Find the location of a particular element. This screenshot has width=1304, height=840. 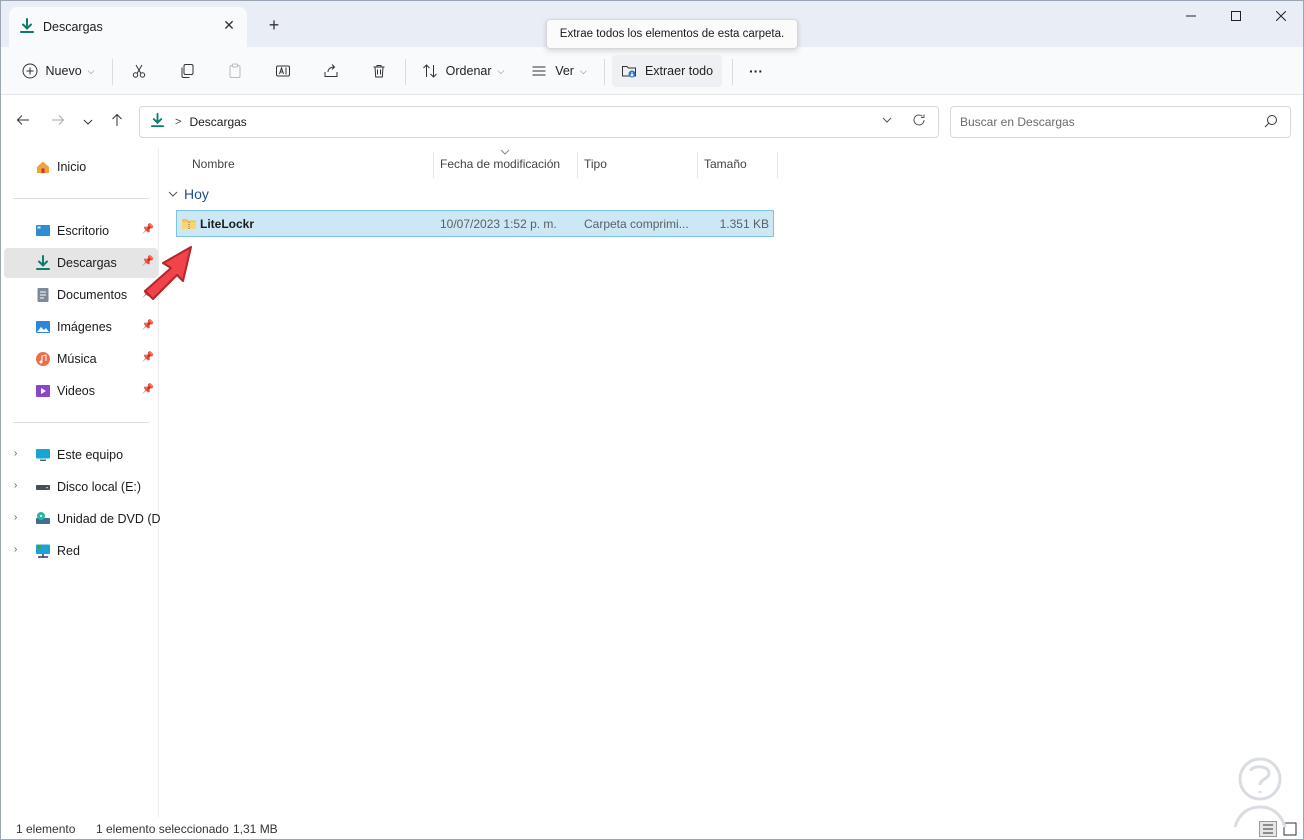

file-size: 1.351 KB is located at coordinates (744, 224).